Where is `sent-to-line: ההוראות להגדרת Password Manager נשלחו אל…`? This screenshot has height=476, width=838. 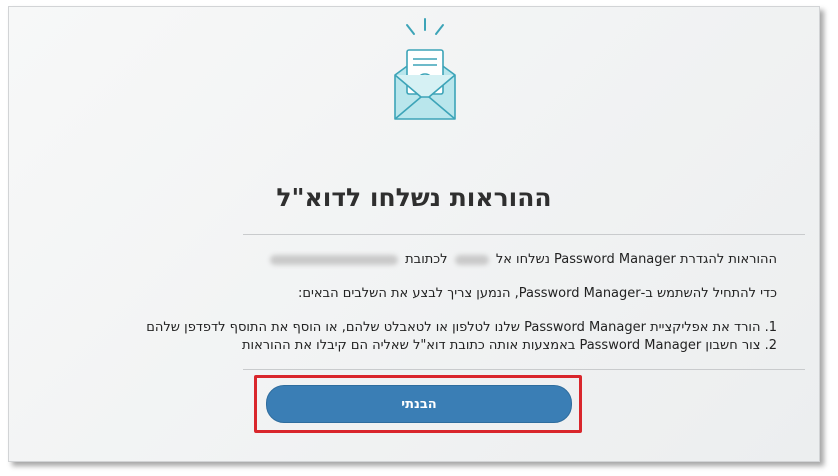
sent-to-line: ההוראות להגדרת Password Manager נשלחו אל… is located at coordinates (413, 259).